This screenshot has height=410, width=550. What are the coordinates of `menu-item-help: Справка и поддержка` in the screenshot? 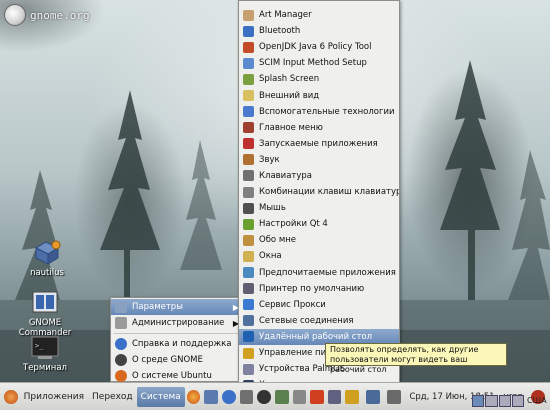 It's located at (177, 344).